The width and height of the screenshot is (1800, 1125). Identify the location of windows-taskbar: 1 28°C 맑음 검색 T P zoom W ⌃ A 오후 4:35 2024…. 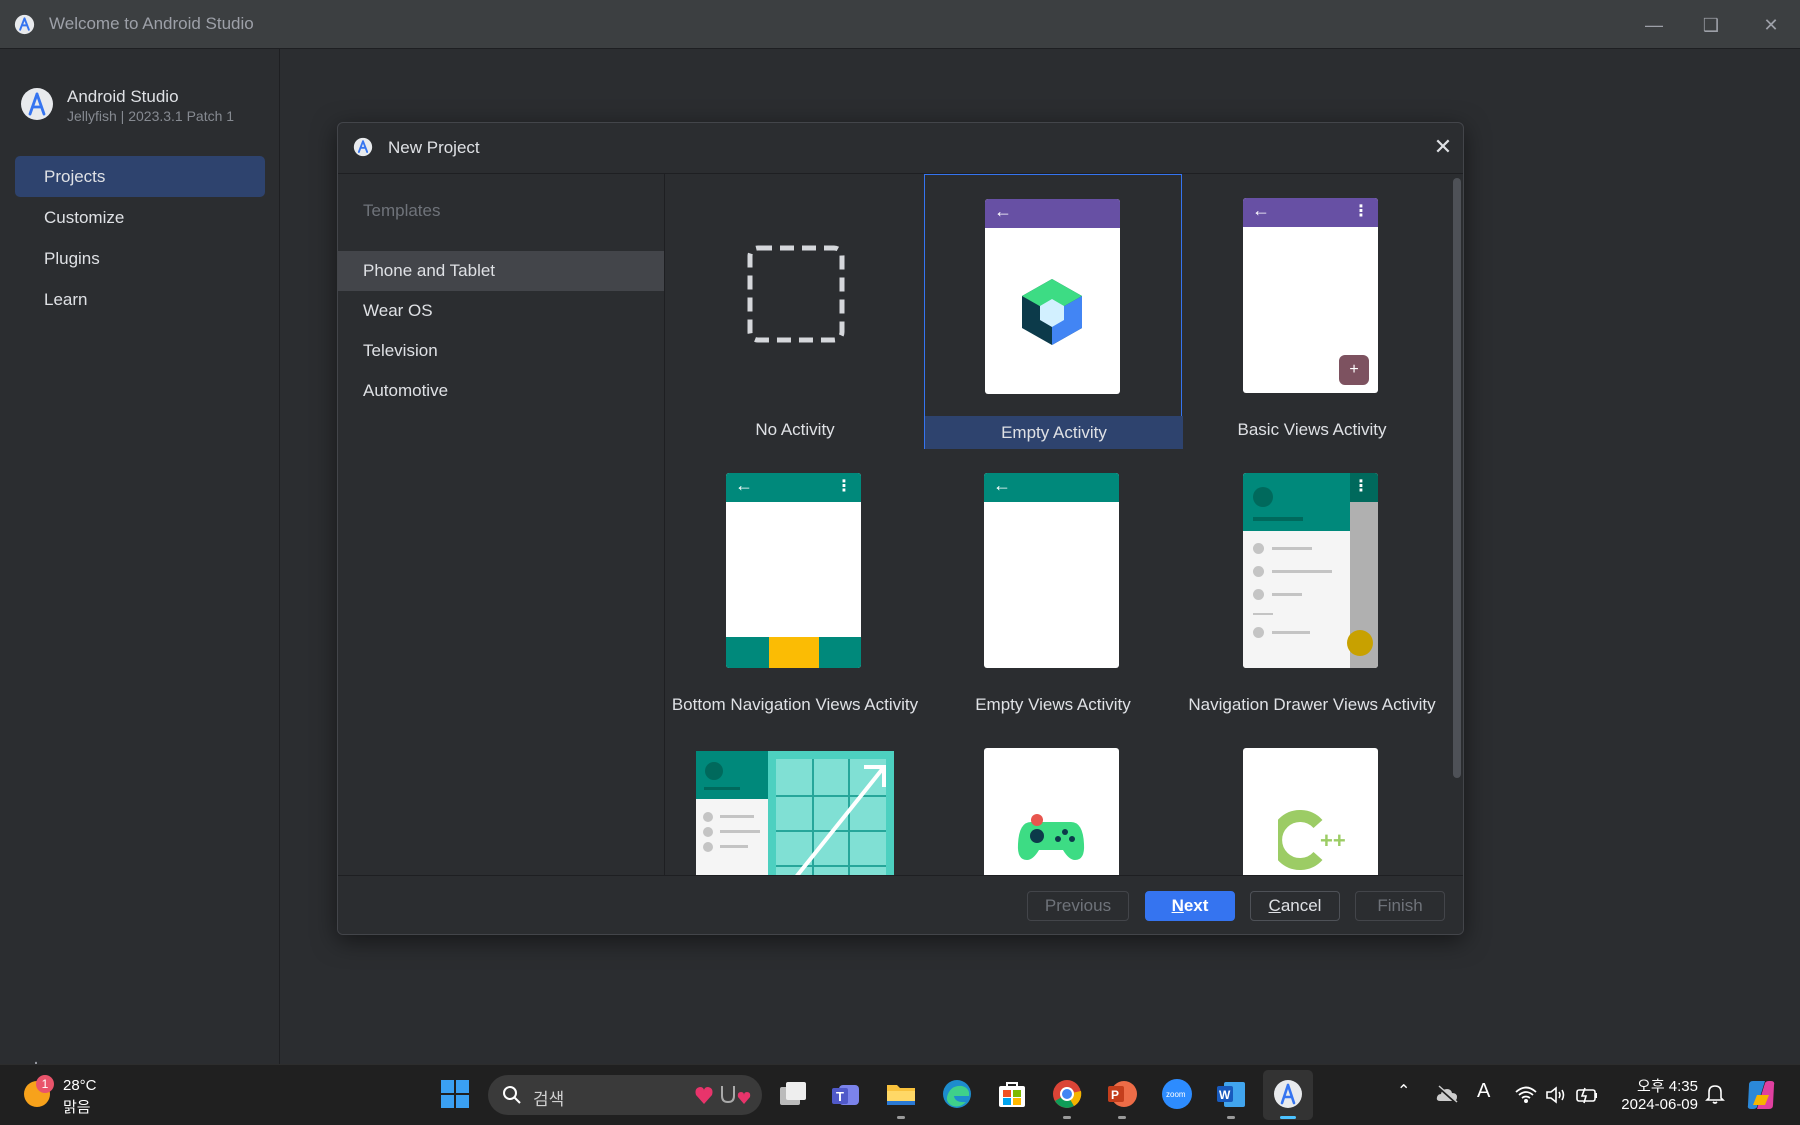
(900, 1094).